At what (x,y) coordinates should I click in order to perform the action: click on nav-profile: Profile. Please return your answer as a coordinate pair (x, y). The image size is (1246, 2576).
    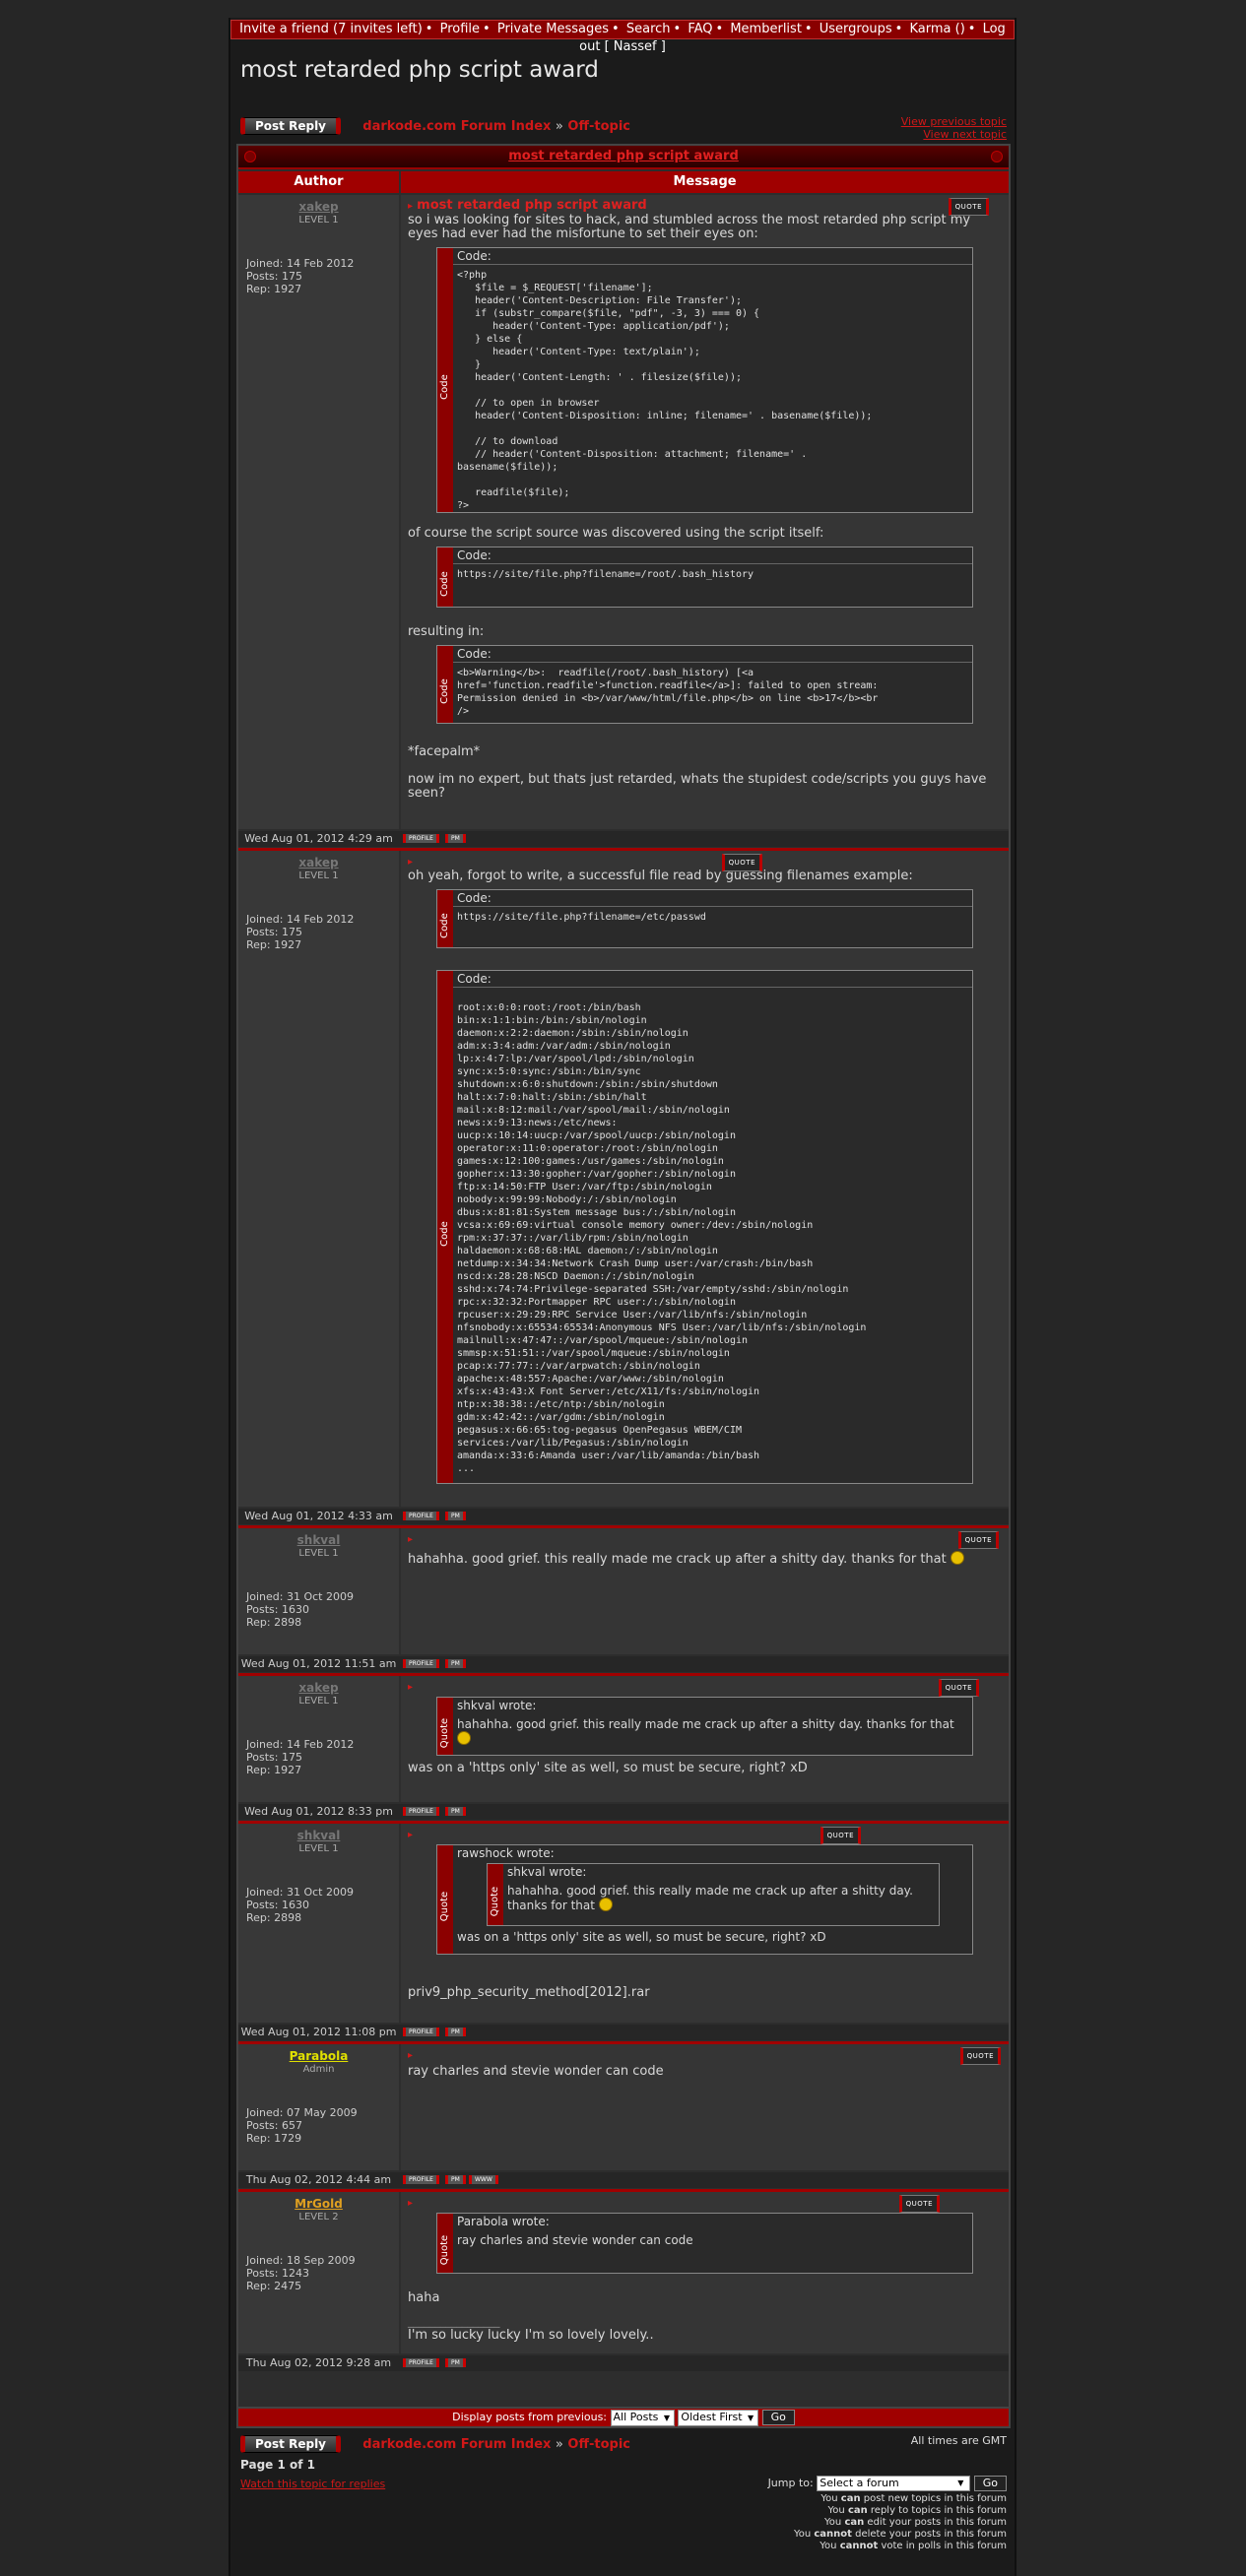
    Looking at the image, I should click on (460, 29).